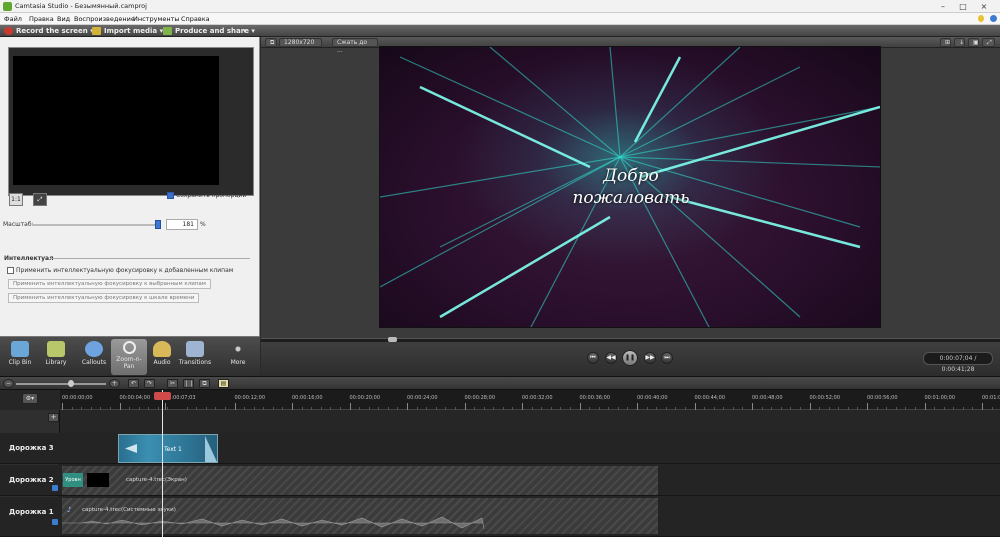 The width and height of the screenshot is (1000, 537). I want to click on tab-callouts: Callouts, so click(94, 357).